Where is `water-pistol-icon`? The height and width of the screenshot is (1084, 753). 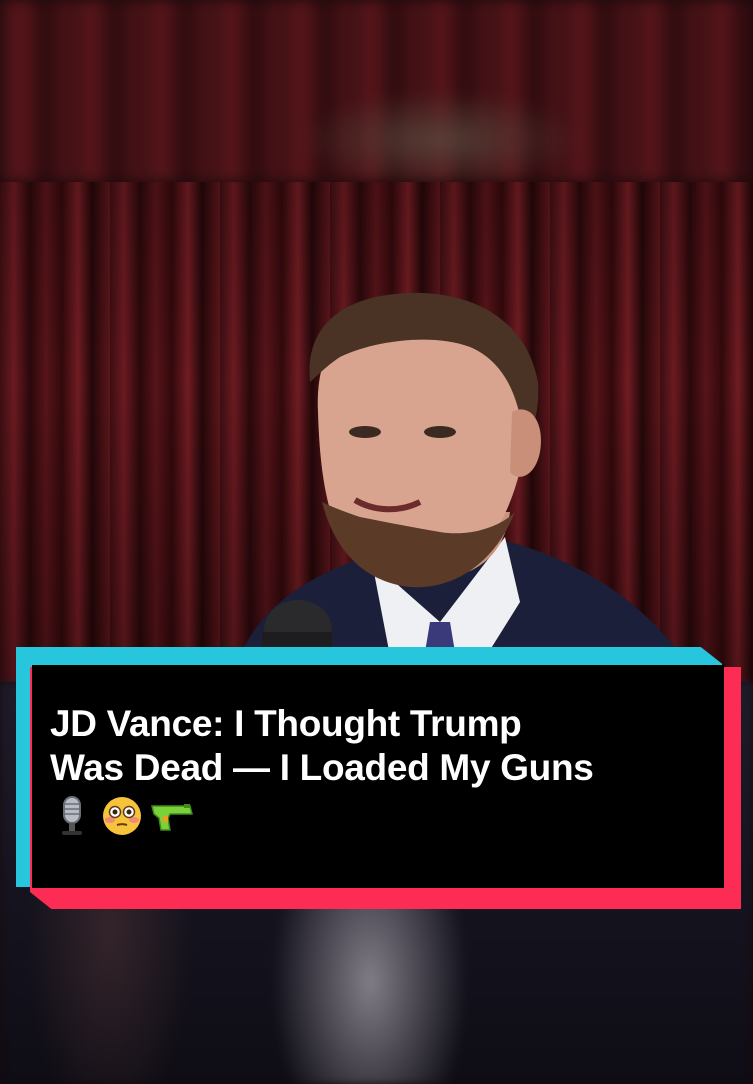
water-pistol-icon is located at coordinates (172, 817).